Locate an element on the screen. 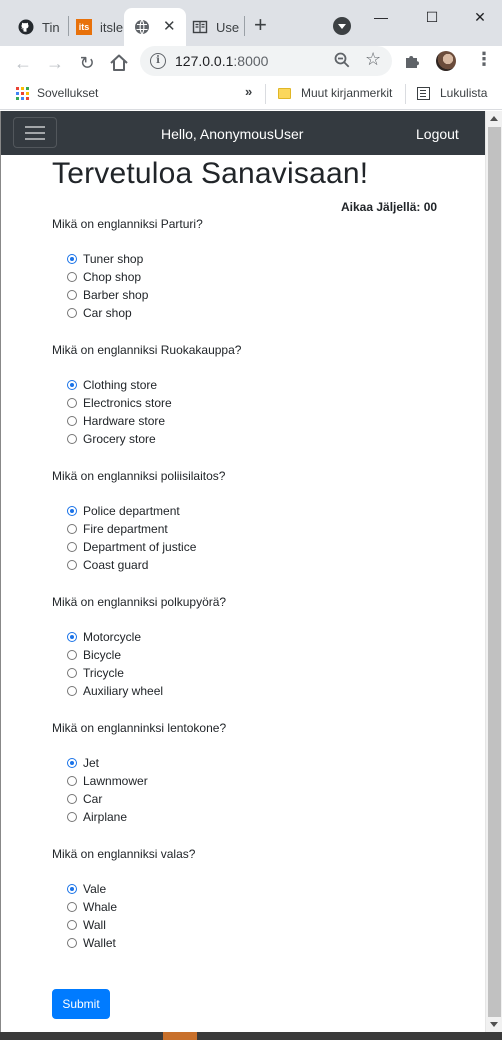  browser-menu-icon: ⋮ is located at coordinates (484, 59).